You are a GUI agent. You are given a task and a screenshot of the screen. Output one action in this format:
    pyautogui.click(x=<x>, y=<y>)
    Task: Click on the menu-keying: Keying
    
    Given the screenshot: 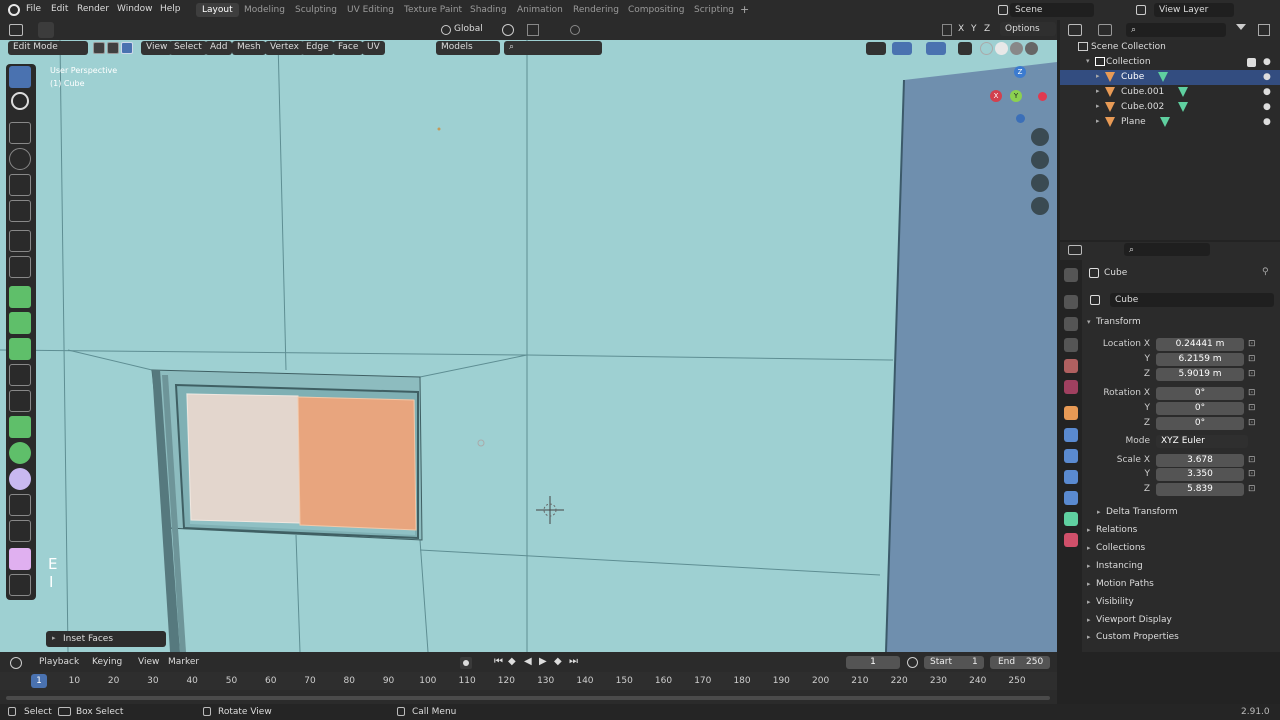 What is the action you would take?
    pyautogui.click(x=107, y=662)
    